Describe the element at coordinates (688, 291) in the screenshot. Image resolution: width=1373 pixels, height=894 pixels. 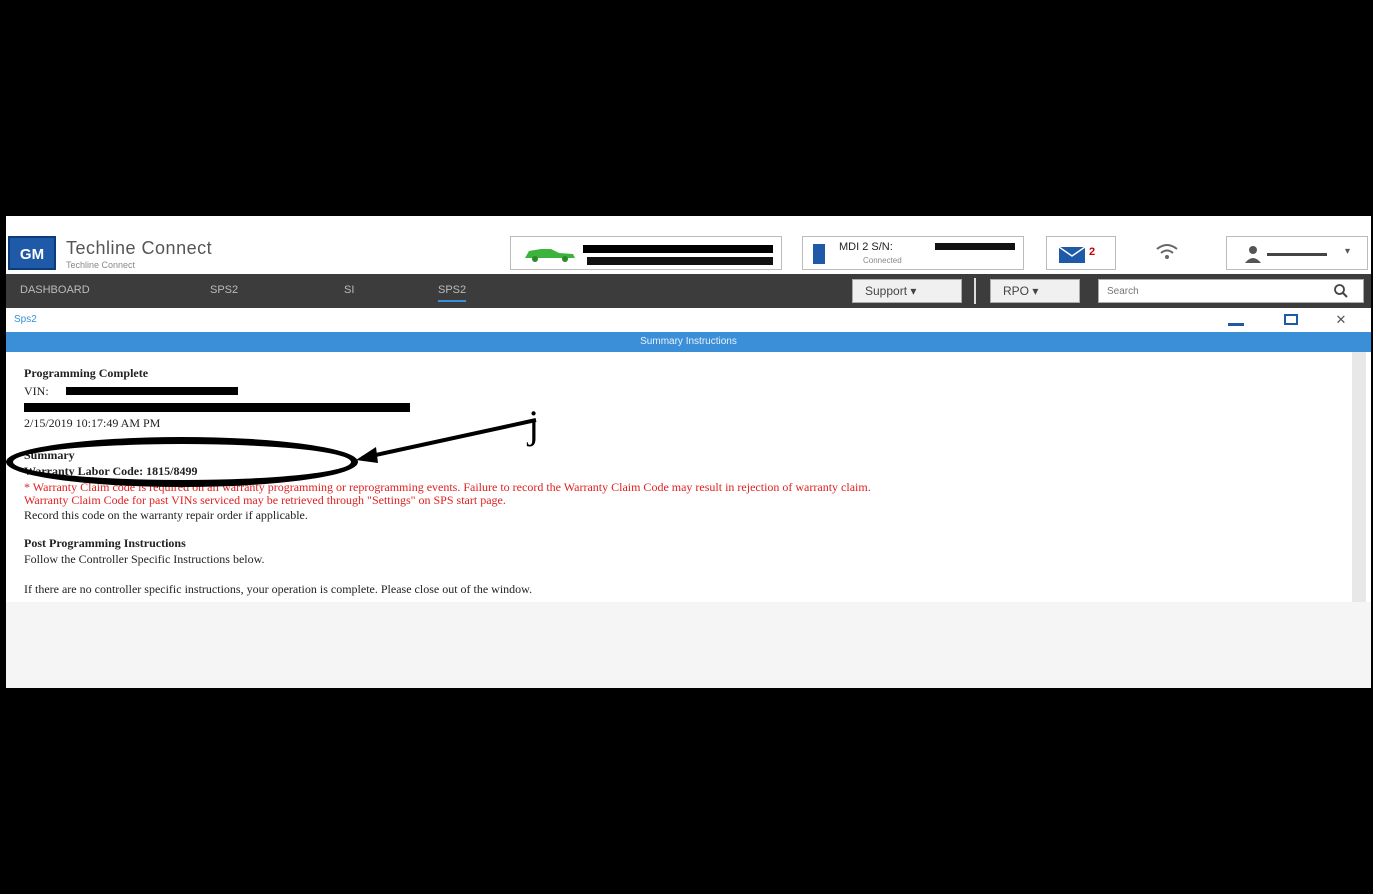
I see `nav-bar: DASHBOARD SPS2 SI SPS2 Support ▾ RPO ▾` at that location.